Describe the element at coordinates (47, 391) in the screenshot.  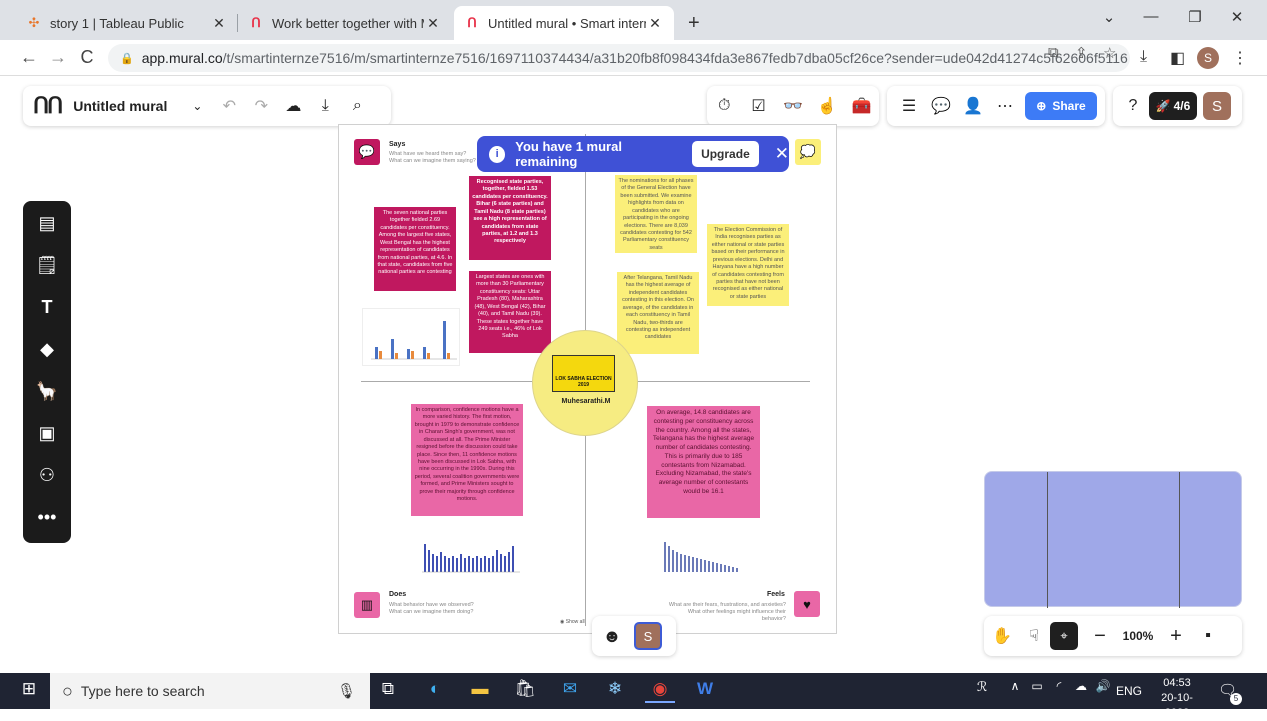
I see `icons-library-icon: 🦙` at that location.